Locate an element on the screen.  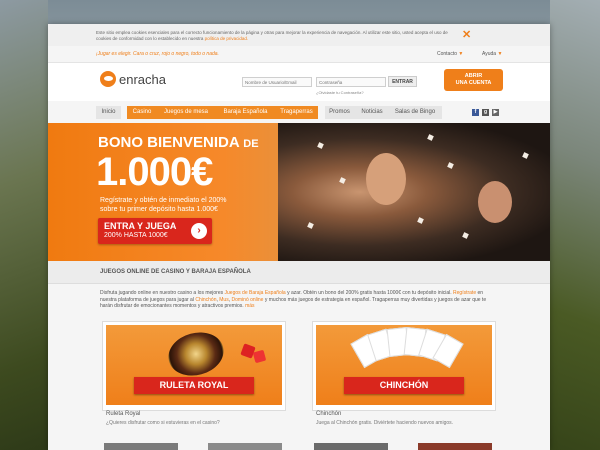
background-left is located at coordinates (24, 225).